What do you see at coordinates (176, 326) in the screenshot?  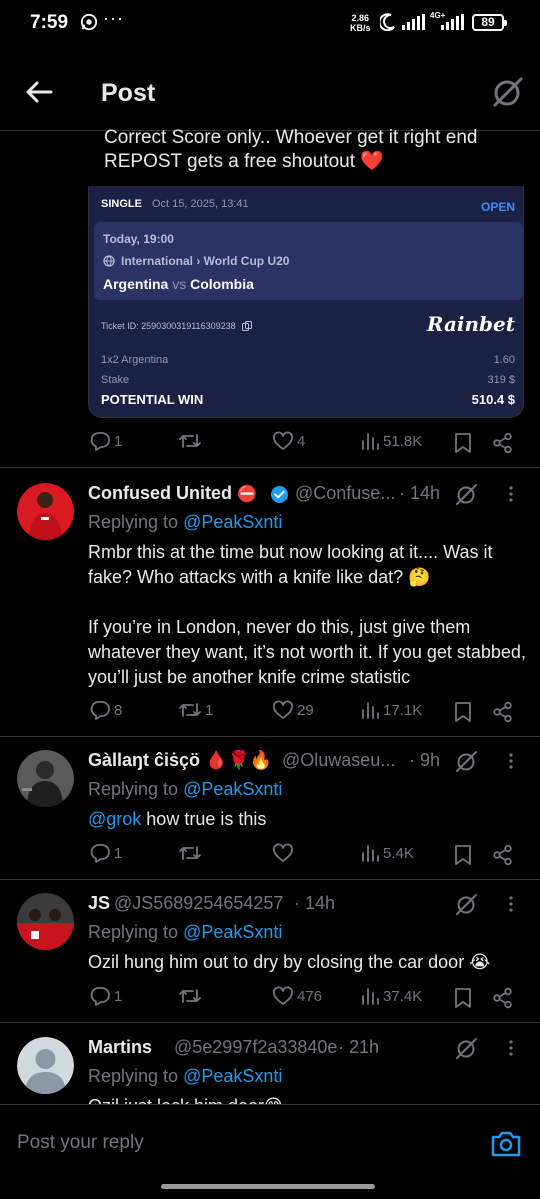 I see `ticket-id: Ticket ID: 2590300319116309238` at bounding box center [176, 326].